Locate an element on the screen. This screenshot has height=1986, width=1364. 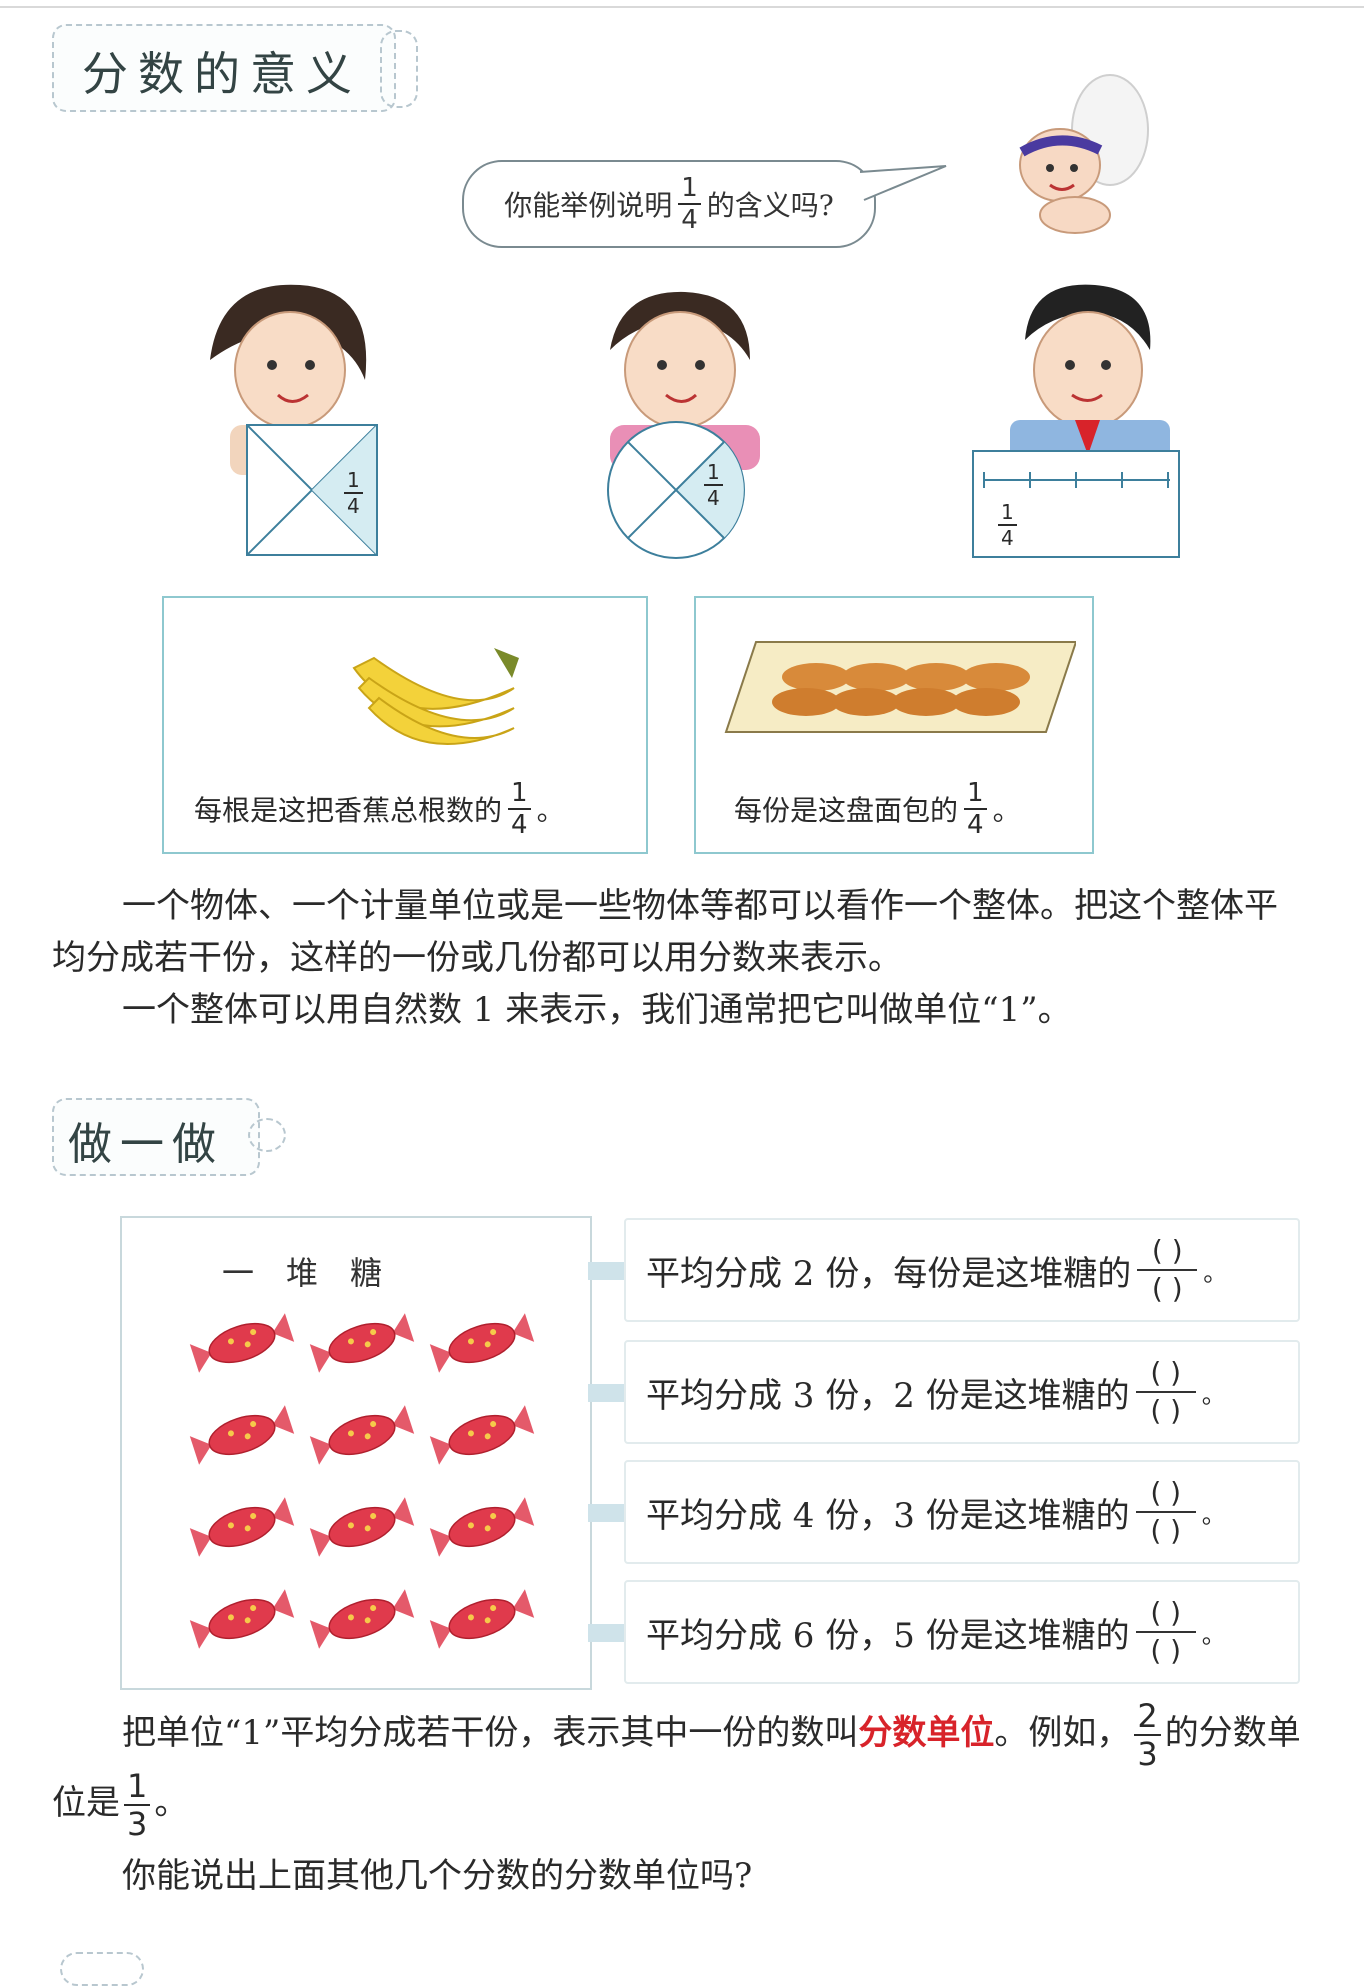
practice-title-tag: 做一做 is located at coordinates (156, 1137).